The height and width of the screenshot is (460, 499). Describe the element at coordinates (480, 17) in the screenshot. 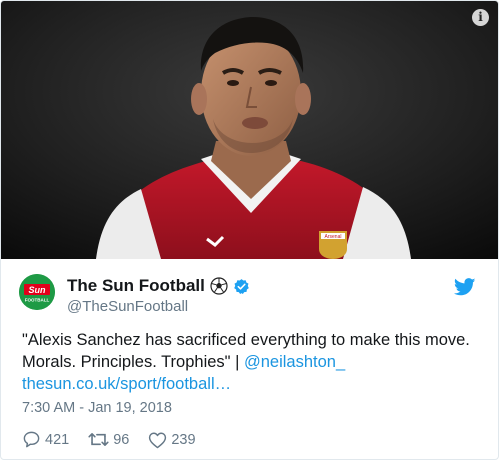

I see `info-icon: i` at that location.